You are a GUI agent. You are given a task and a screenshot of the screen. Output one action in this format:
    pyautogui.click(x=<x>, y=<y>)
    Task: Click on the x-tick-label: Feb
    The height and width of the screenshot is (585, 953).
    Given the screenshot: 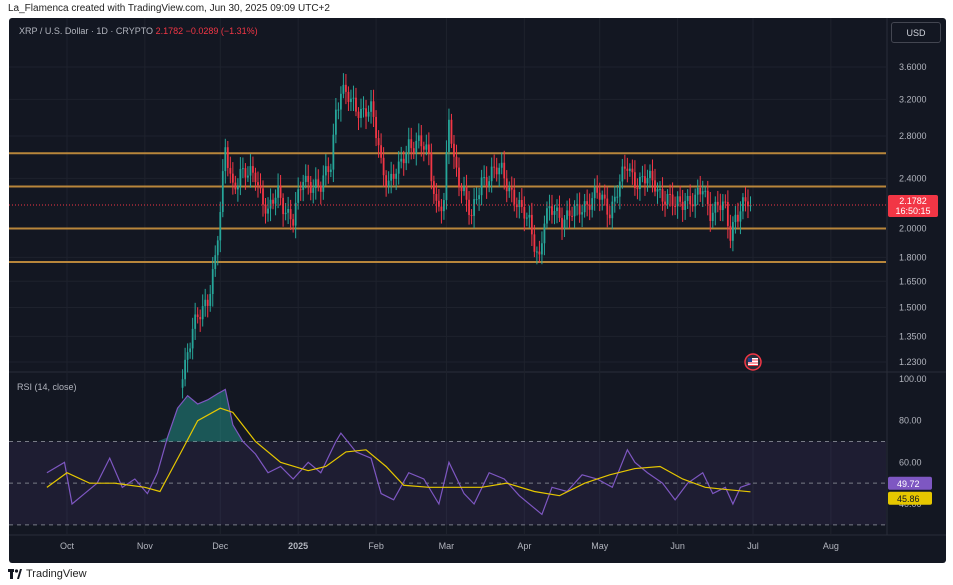 What is the action you would take?
    pyautogui.click(x=376, y=546)
    